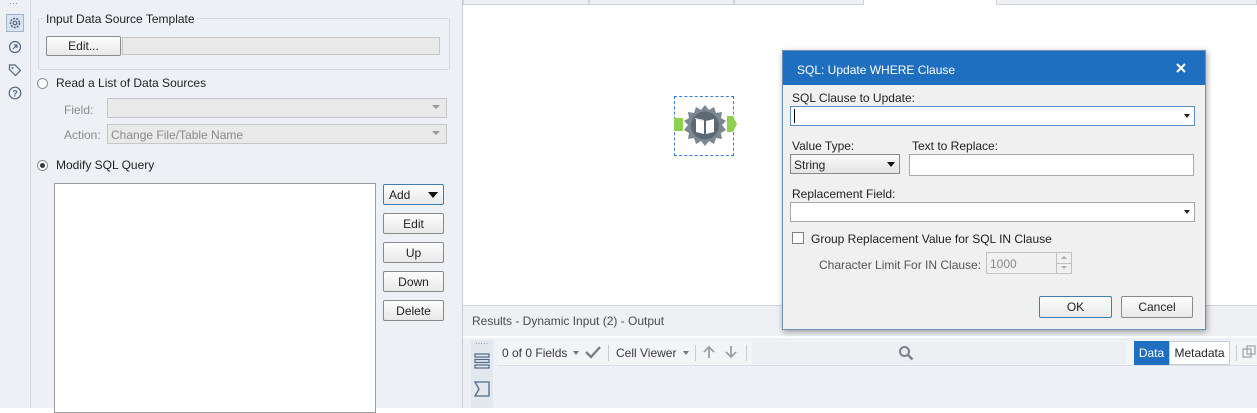 This screenshot has height=413, width=1257. I want to click on template-path-field, so click(281, 46).